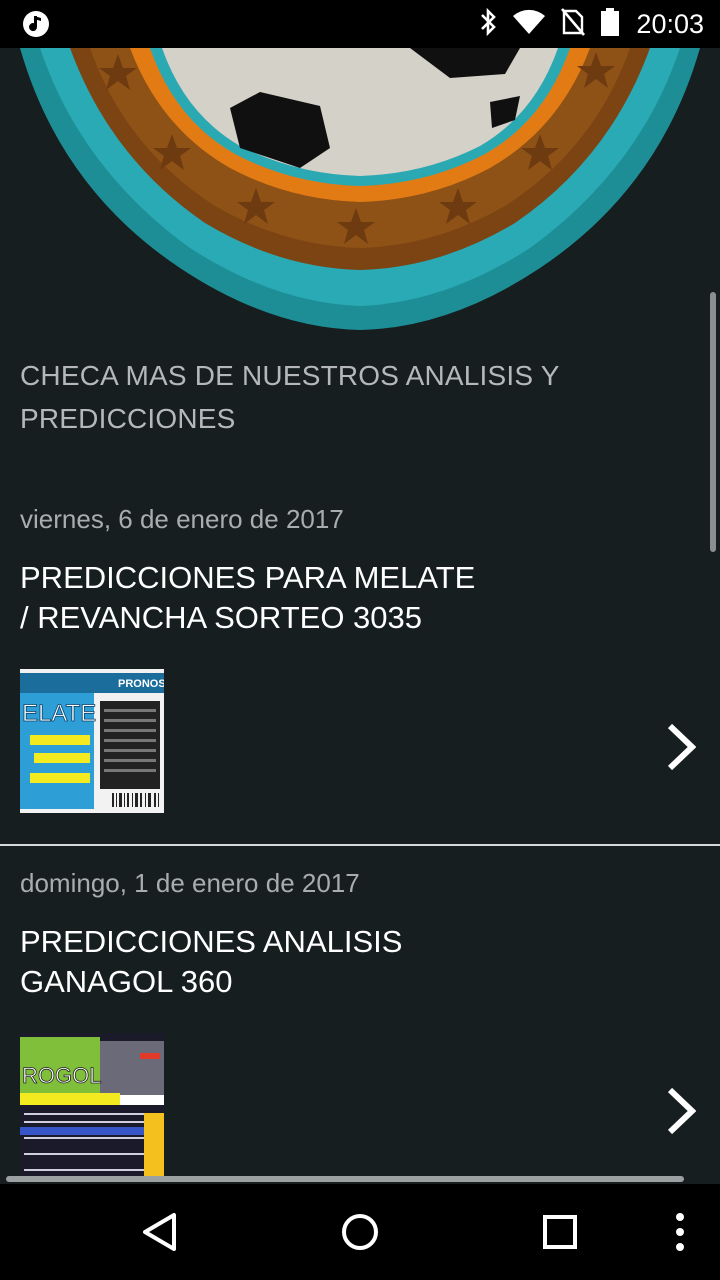  Describe the element at coordinates (670, 23) in the screenshot. I see `clock: 20:03` at that location.